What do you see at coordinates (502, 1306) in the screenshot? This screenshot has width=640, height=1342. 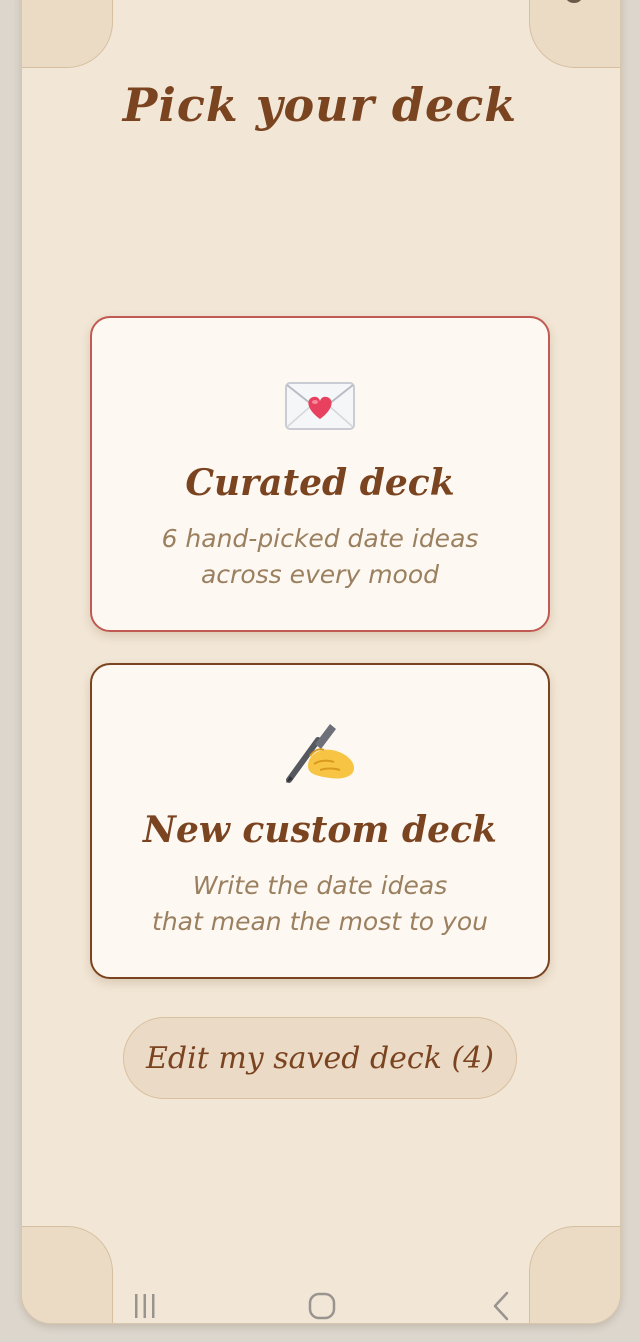 I see `back-icon` at bounding box center [502, 1306].